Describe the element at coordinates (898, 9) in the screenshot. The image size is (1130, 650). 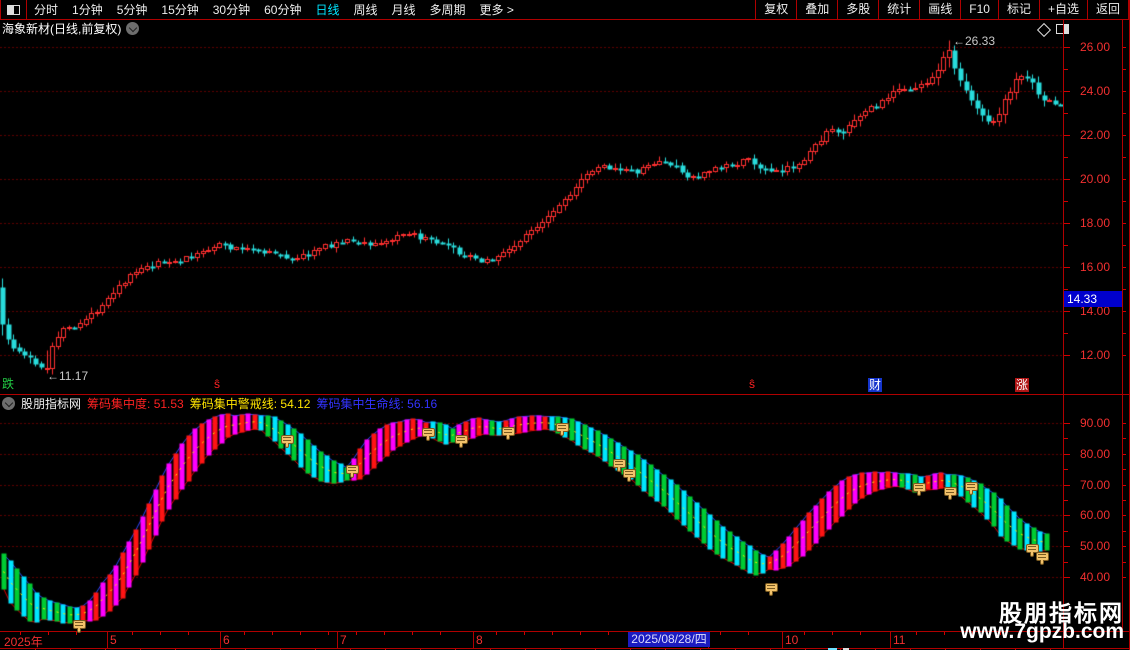
I see `action-button-3: 统计` at that location.